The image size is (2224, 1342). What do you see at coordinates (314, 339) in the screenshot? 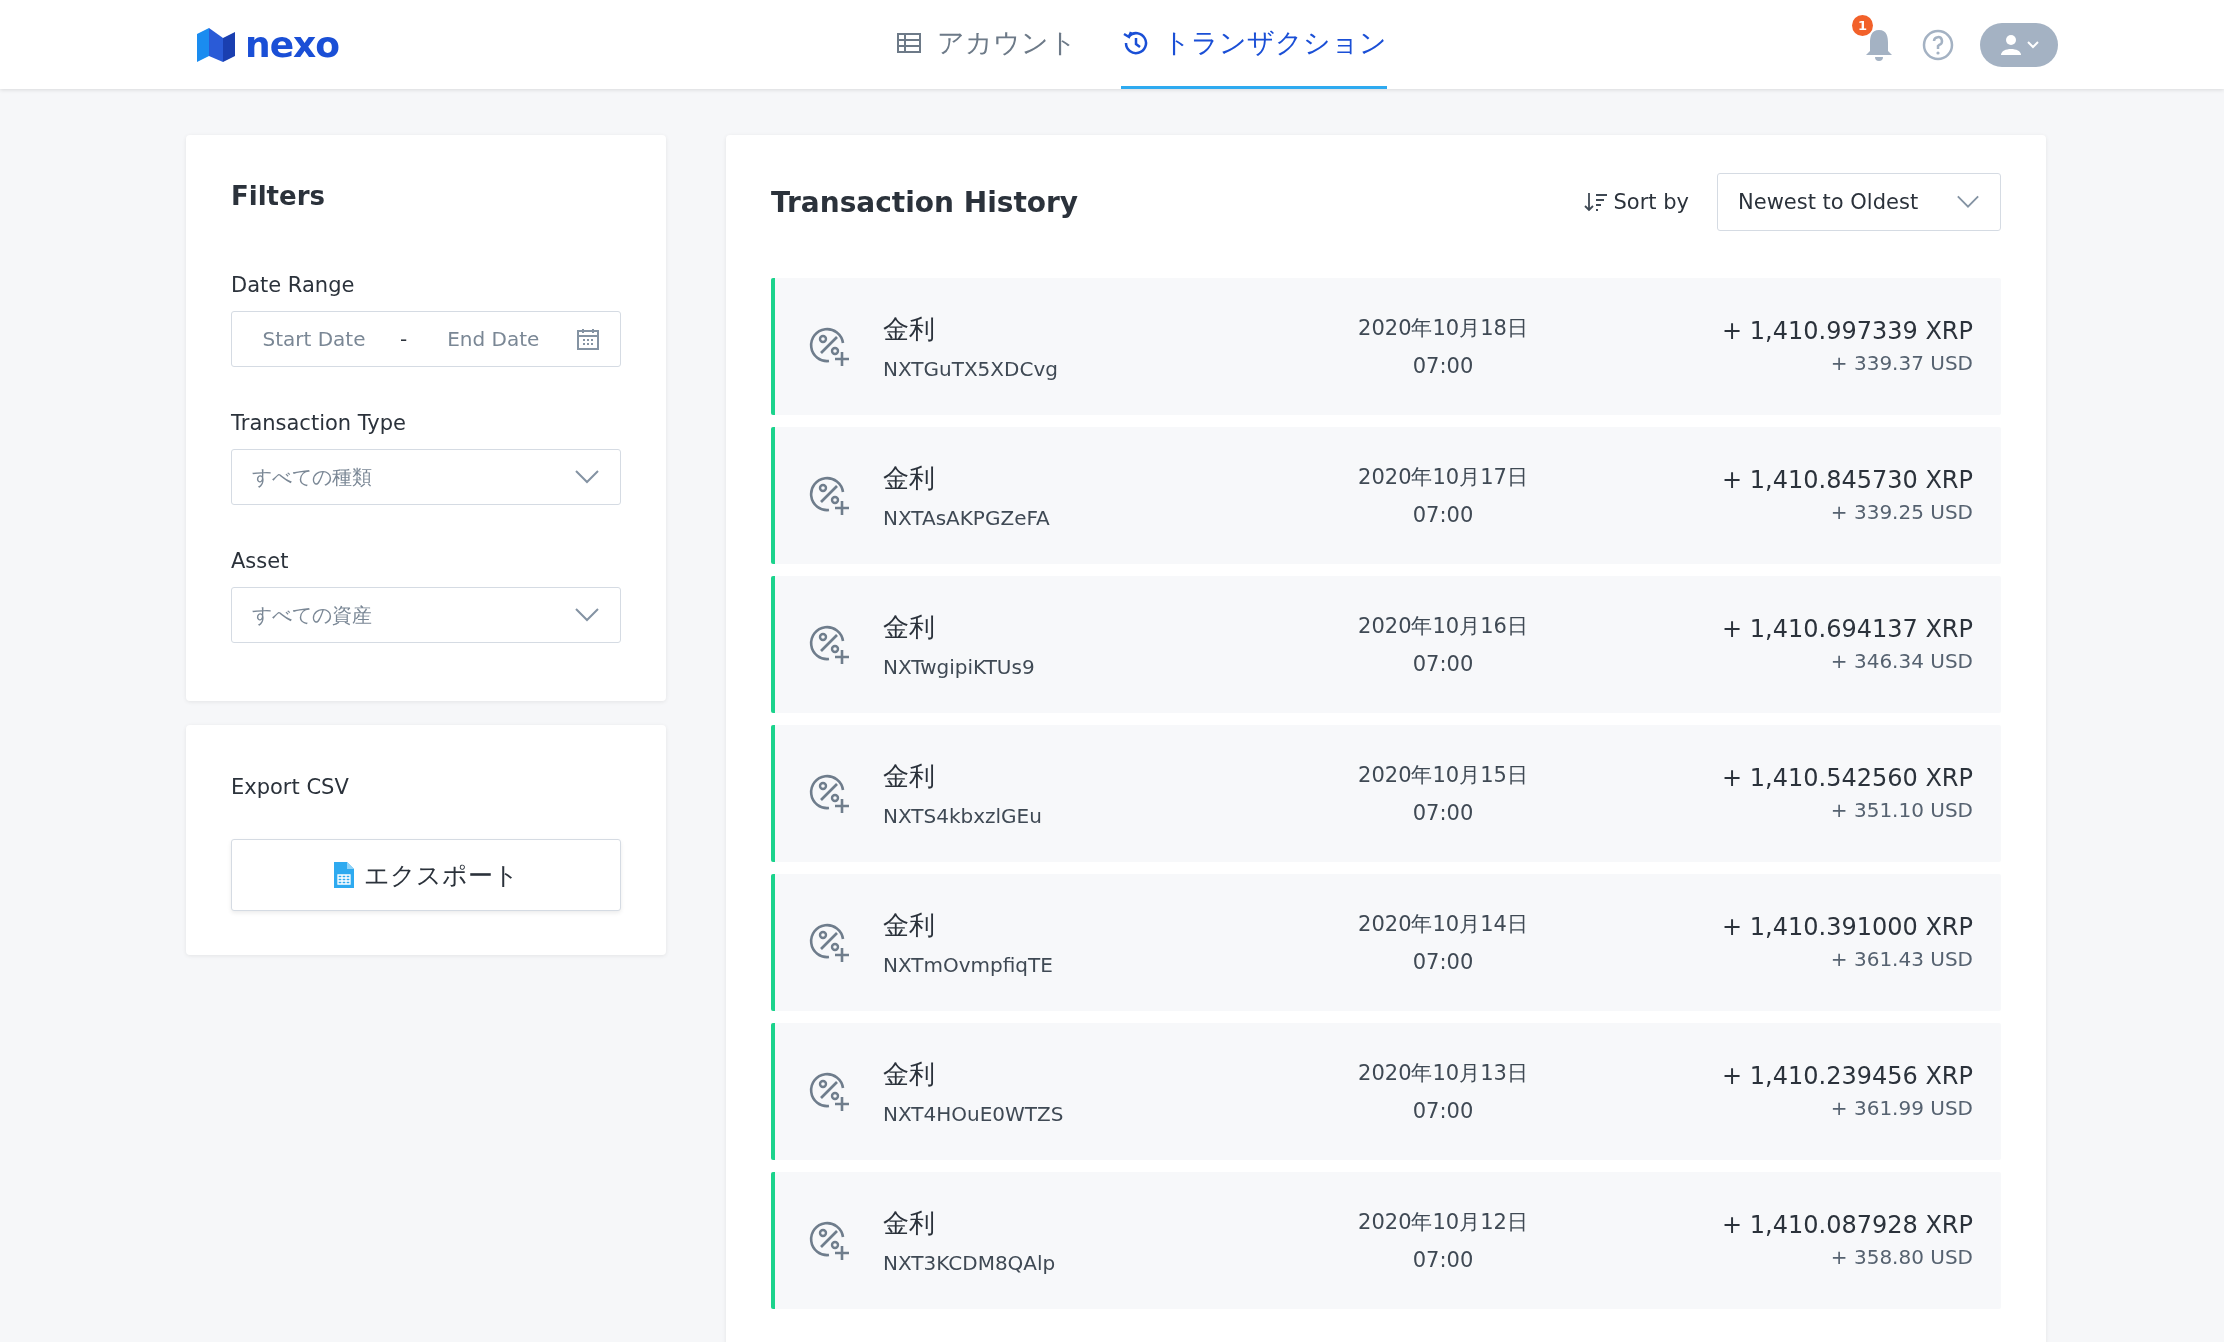
I see `start-date-field: Start Date` at bounding box center [314, 339].